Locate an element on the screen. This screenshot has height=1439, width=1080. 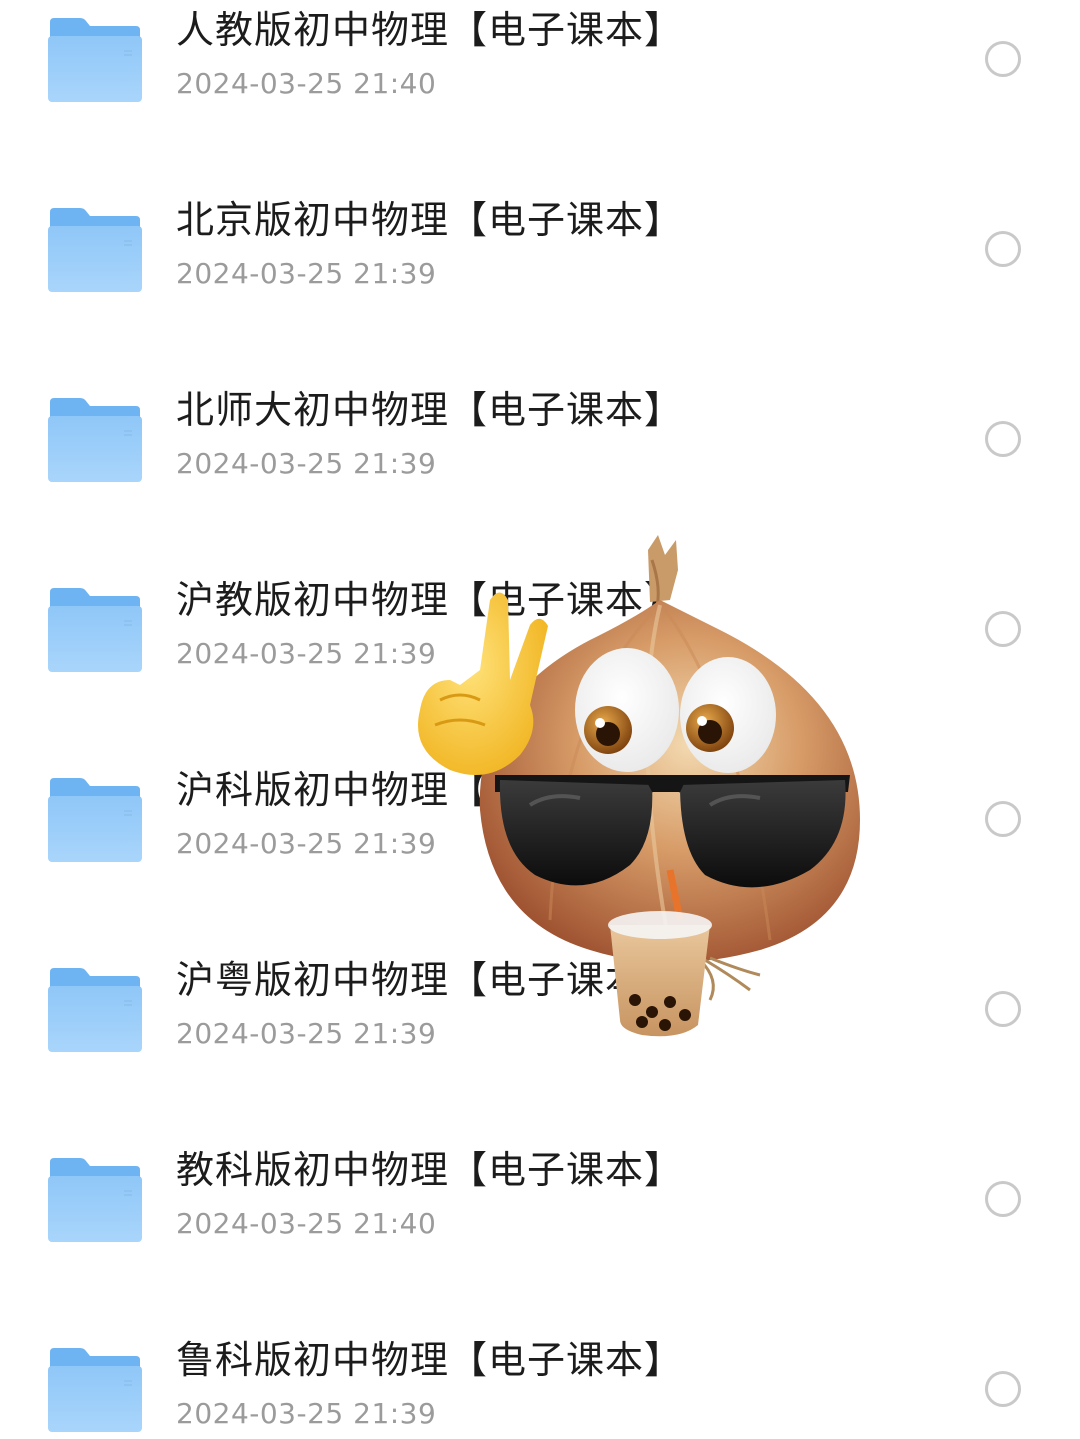
file-row: 鲁科版初中物理【电子课本】 2024-03-25 21:39 is located at coordinates (540, 1384).